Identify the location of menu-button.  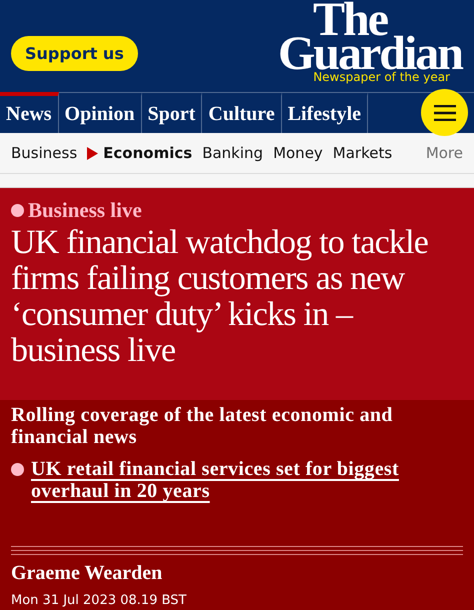
(444, 112).